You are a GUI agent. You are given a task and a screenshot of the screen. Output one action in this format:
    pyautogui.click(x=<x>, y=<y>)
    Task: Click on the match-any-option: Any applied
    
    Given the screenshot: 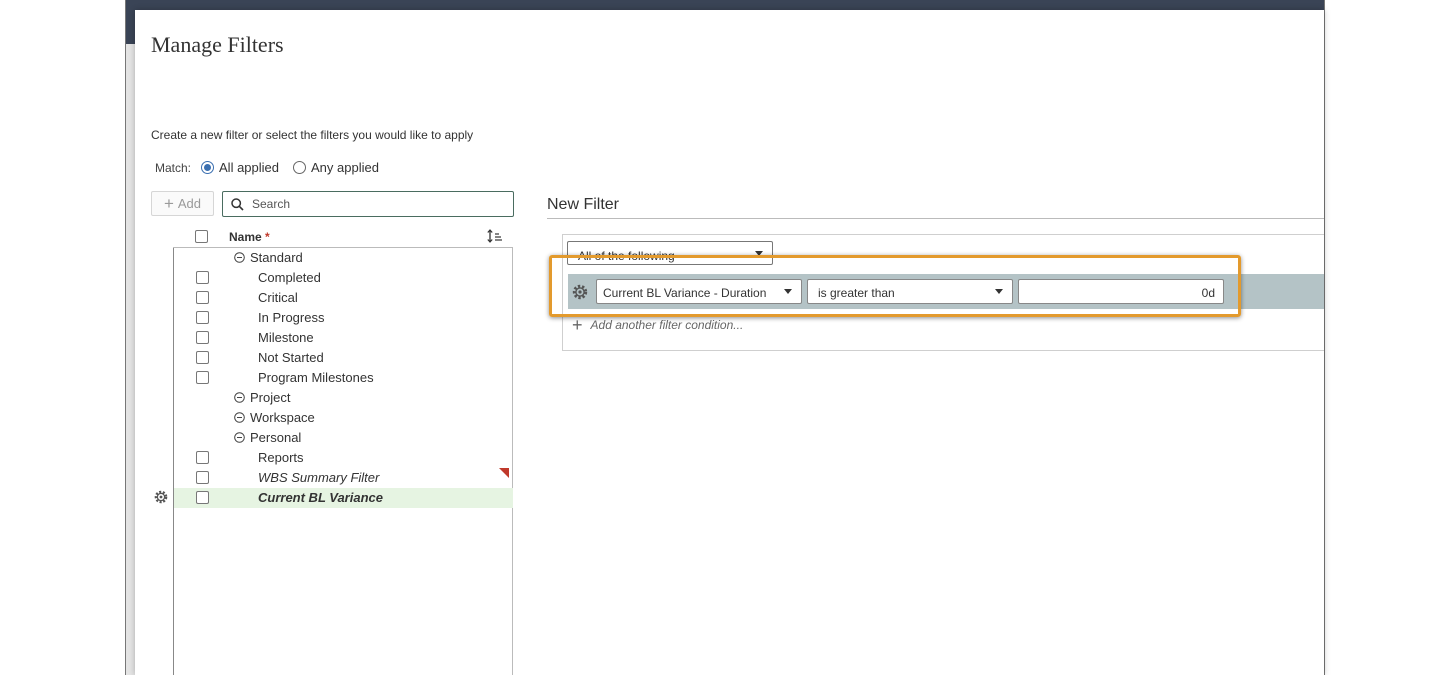 What is the action you would take?
    pyautogui.click(x=336, y=167)
    